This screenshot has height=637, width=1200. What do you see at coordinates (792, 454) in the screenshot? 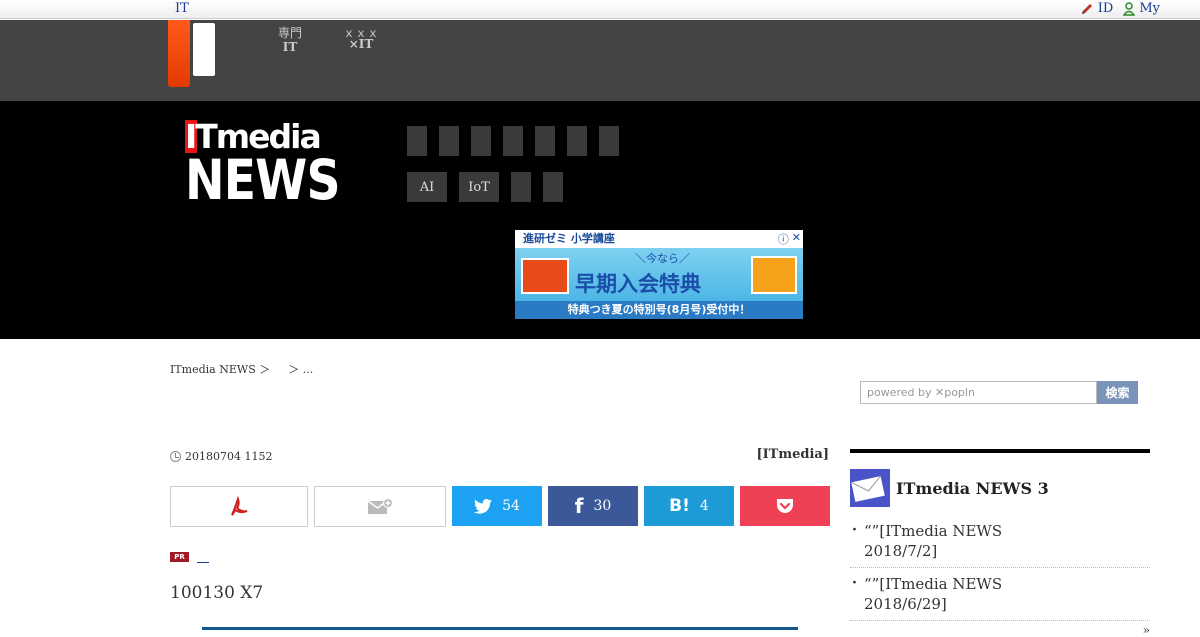
I see `article-author: [ITmedia]` at bounding box center [792, 454].